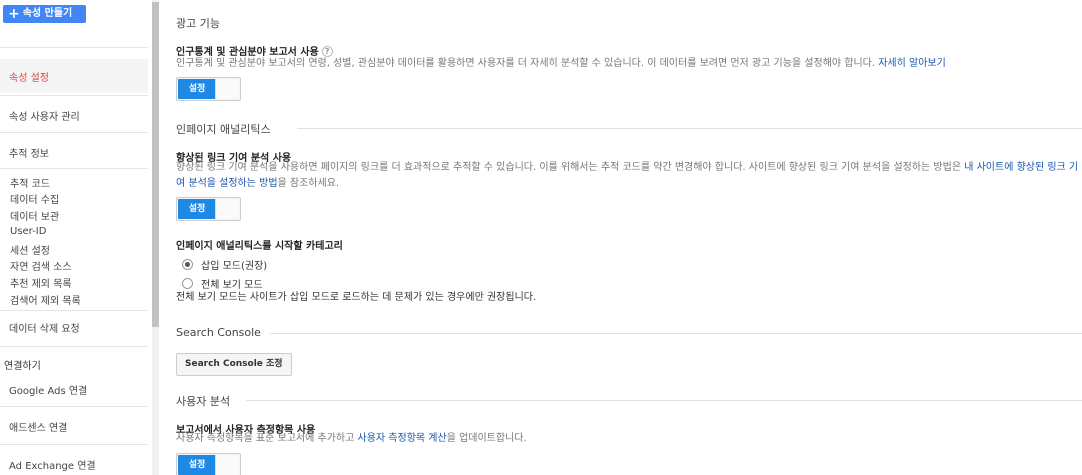 This screenshot has height=475, width=1082. I want to click on plus-icon: +, so click(14, 14).